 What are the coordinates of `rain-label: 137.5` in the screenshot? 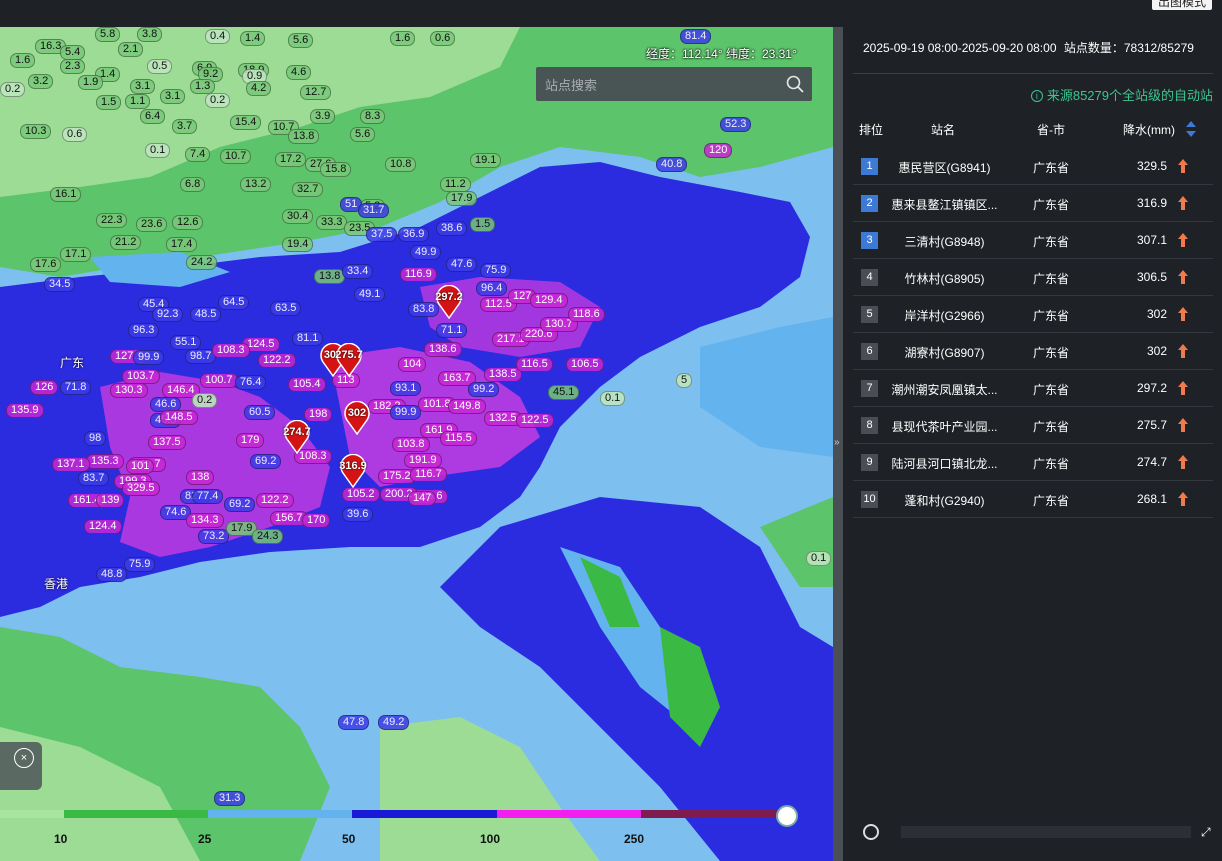 It's located at (167, 442).